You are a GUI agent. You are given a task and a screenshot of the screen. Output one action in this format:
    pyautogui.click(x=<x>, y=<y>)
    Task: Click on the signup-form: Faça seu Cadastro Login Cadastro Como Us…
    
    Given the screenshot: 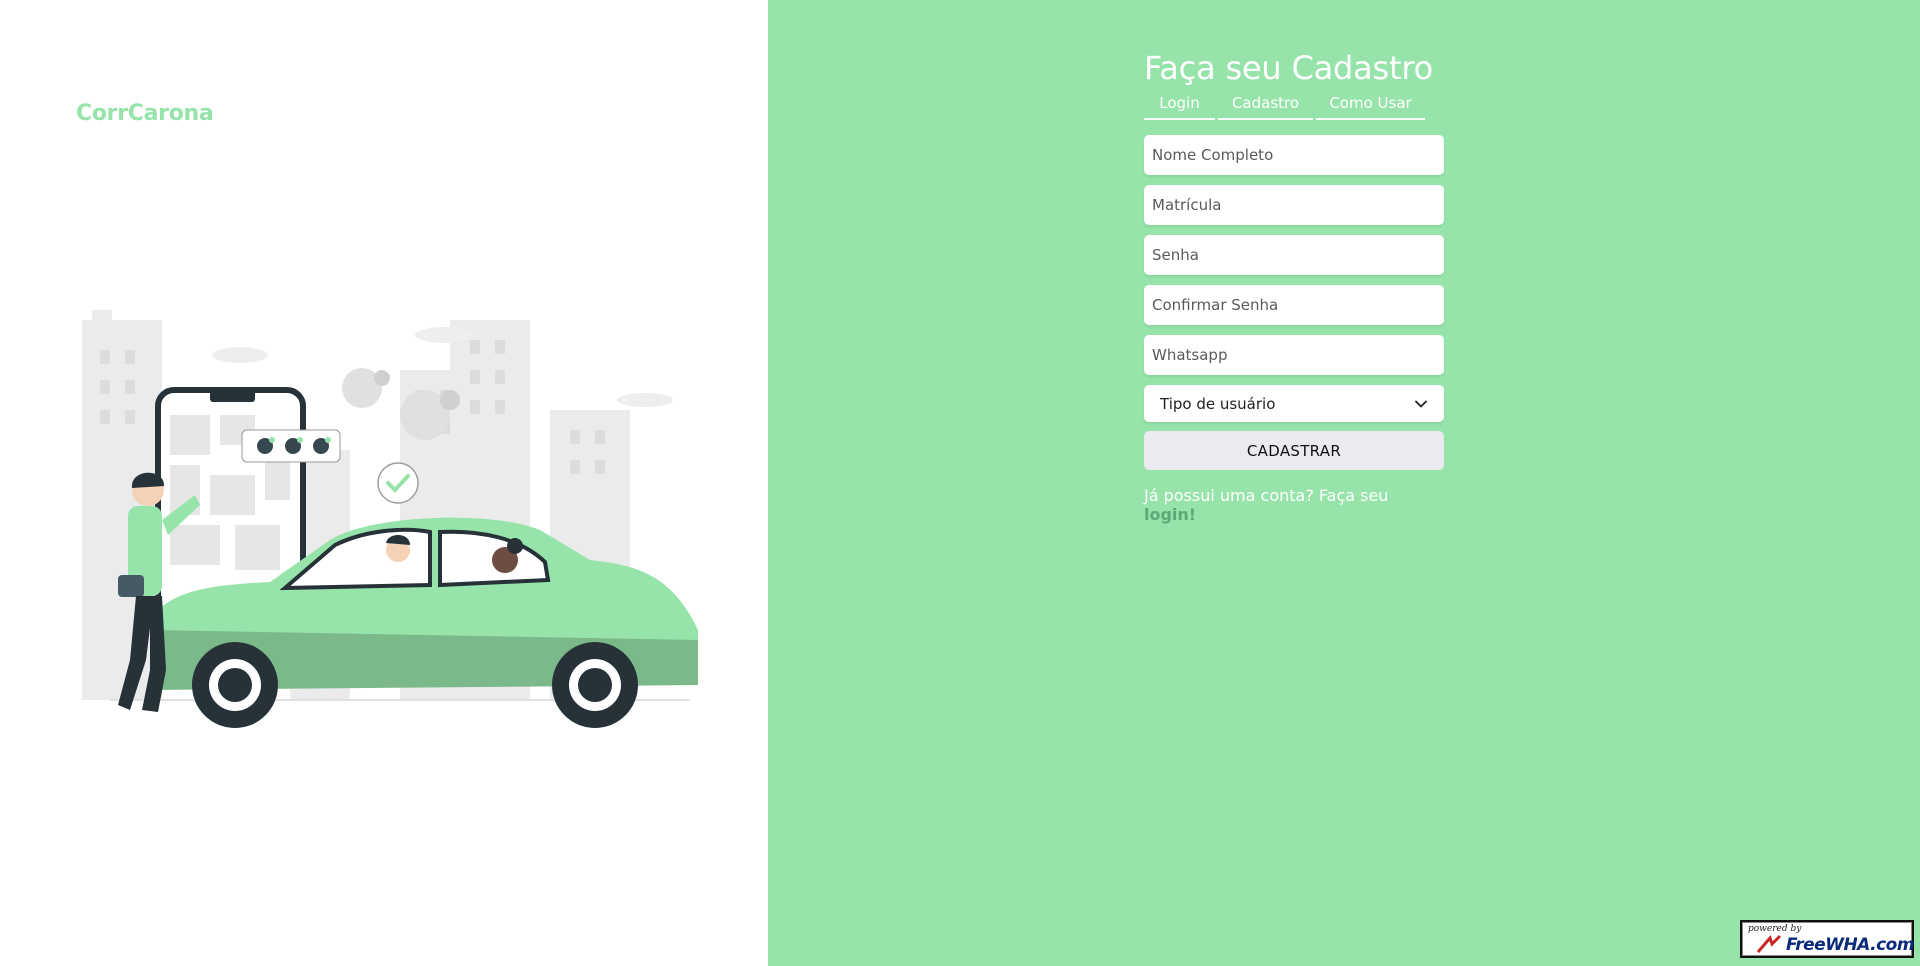 What is the action you would take?
    pyautogui.click(x=1294, y=286)
    